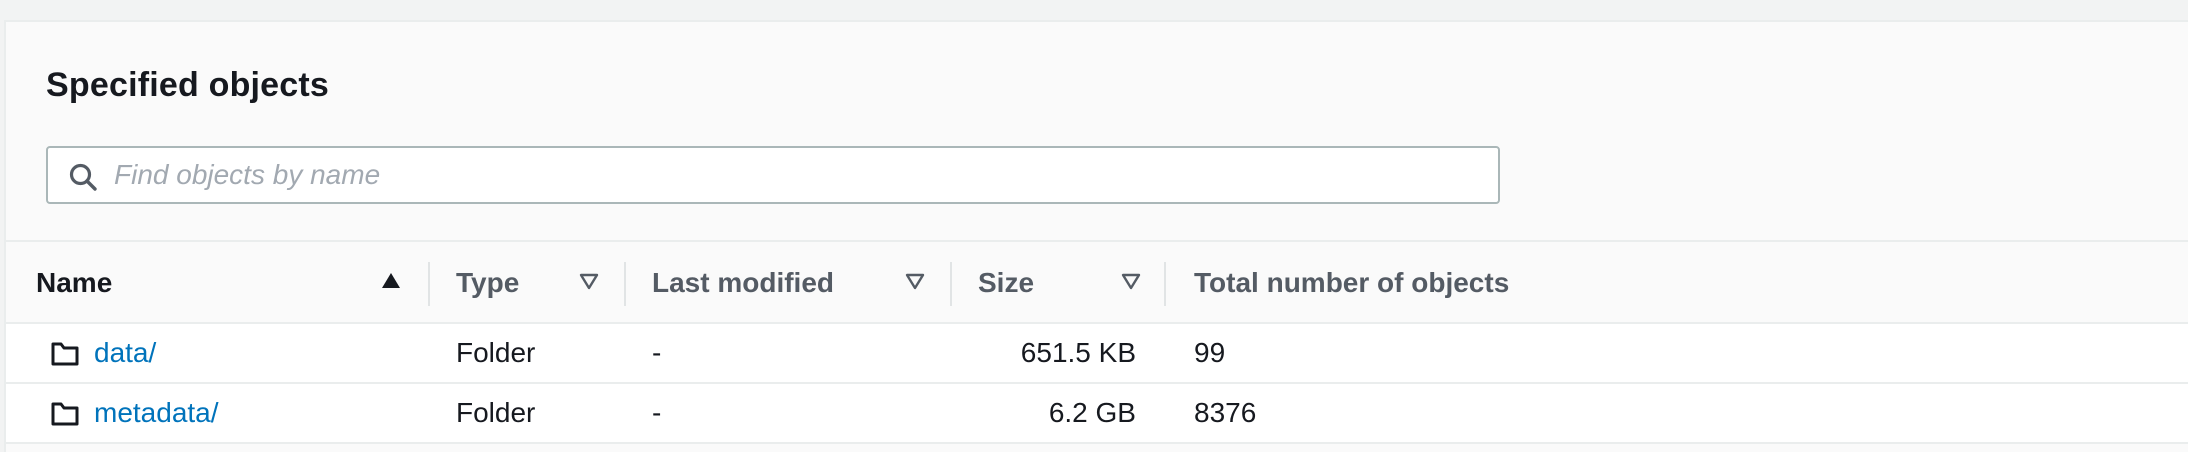 Image resolution: width=2188 pixels, height=452 pixels. I want to click on search-input, so click(799, 175).